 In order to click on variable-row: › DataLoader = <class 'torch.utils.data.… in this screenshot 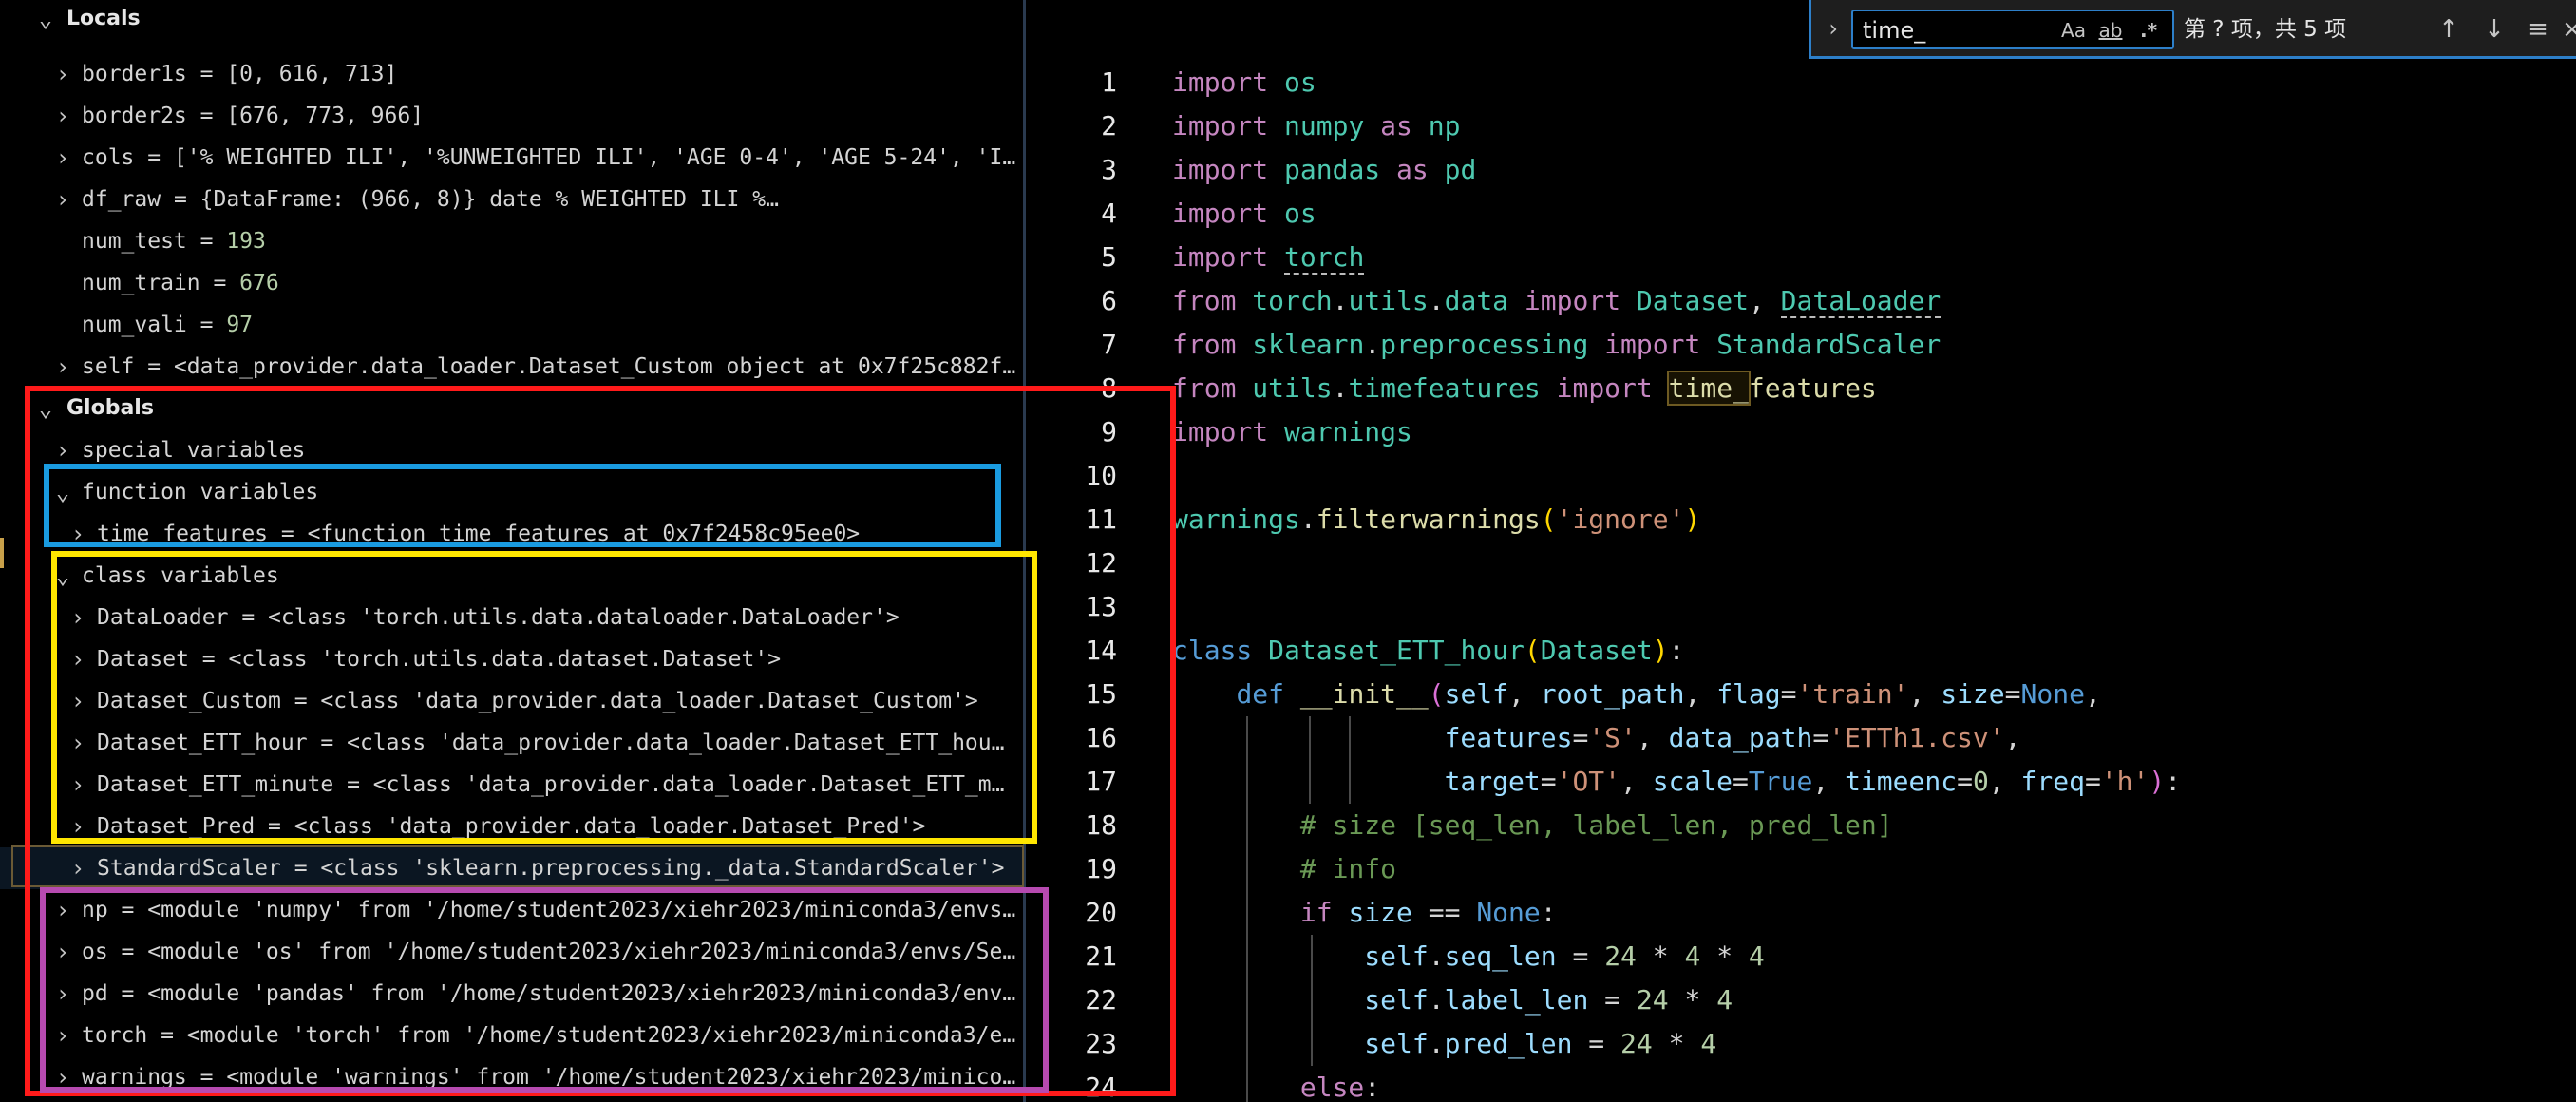, I will do `click(511, 617)`.